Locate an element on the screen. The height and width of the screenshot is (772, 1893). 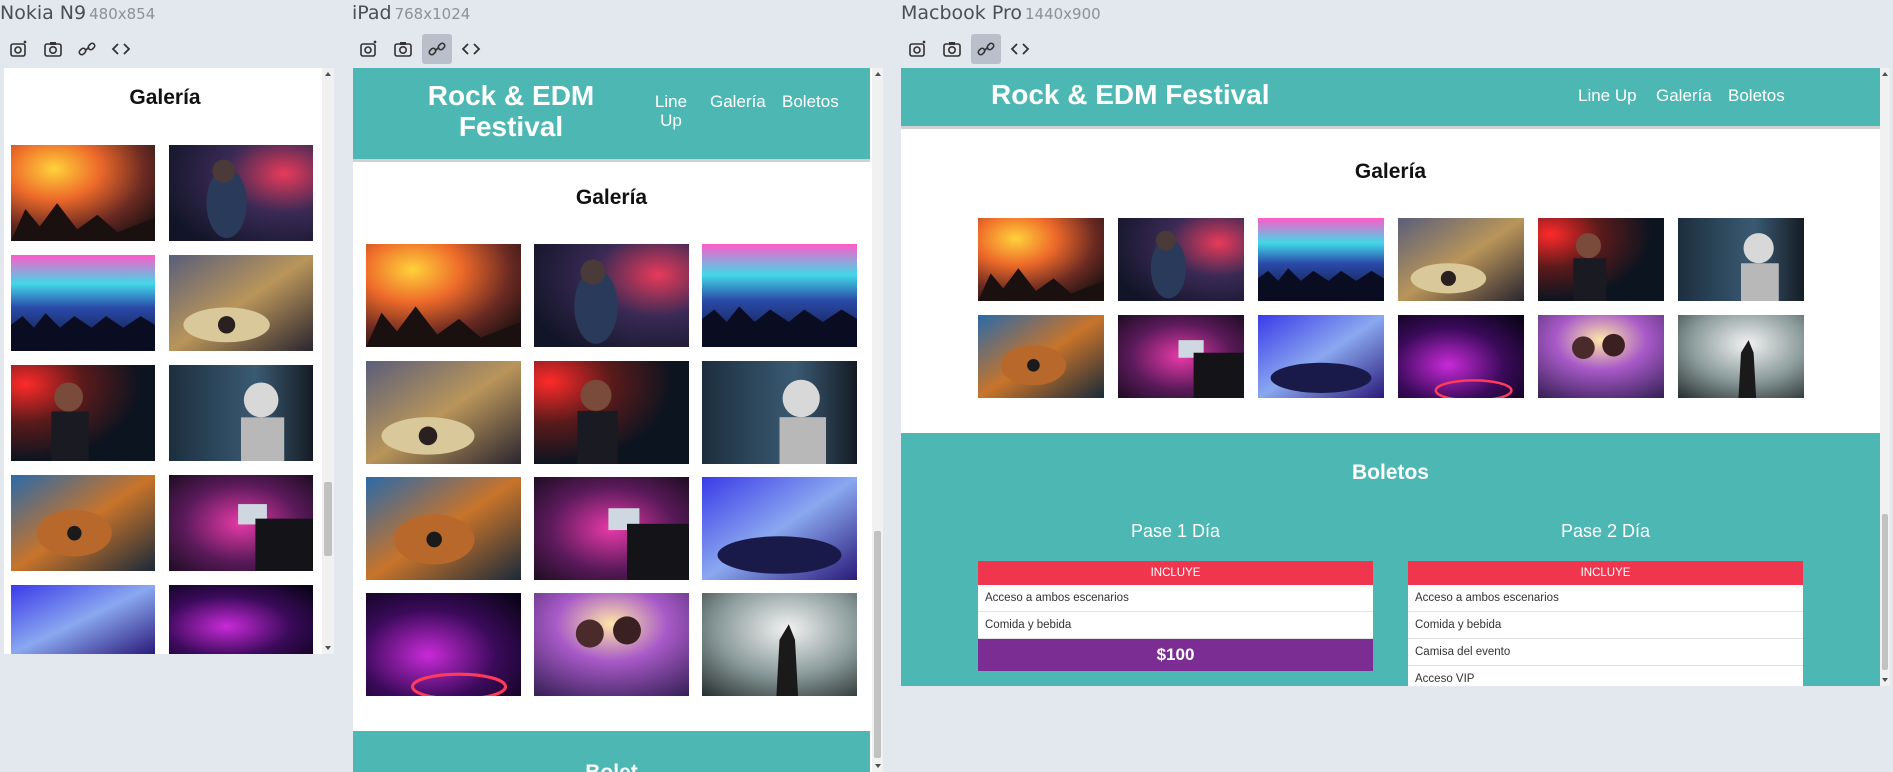
device-name: iPad is located at coordinates (372, 13).